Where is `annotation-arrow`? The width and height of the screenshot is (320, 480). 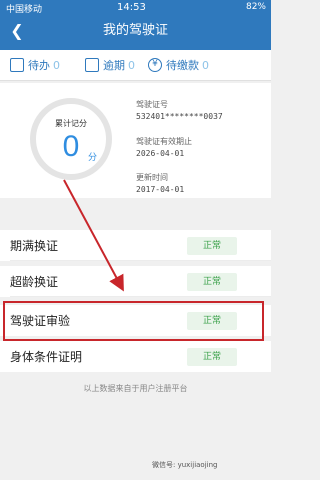
annotation-arrow is located at coordinates (93, 235).